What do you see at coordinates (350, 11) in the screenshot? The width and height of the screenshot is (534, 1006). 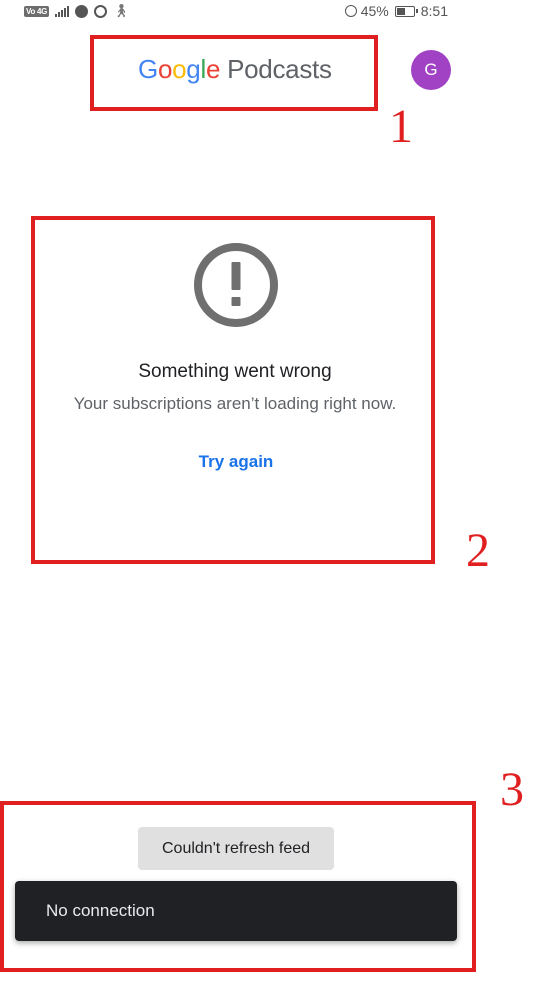 I see `alarm-icon` at bounding box center [350, 11].